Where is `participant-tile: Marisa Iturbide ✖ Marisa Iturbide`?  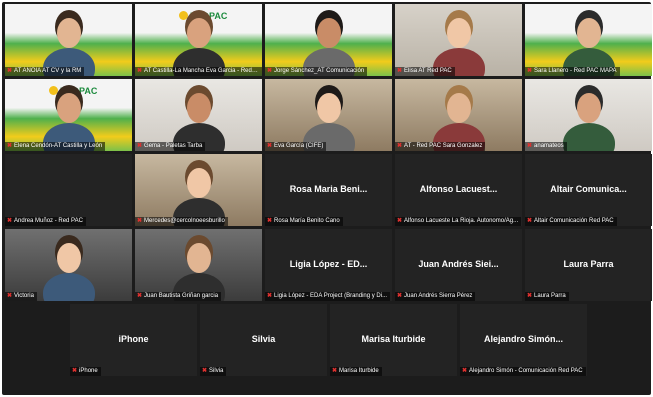
participant-tile: Marisa Iturbide ✖ Marisa Iturbide is located at coordinates (393, 340).